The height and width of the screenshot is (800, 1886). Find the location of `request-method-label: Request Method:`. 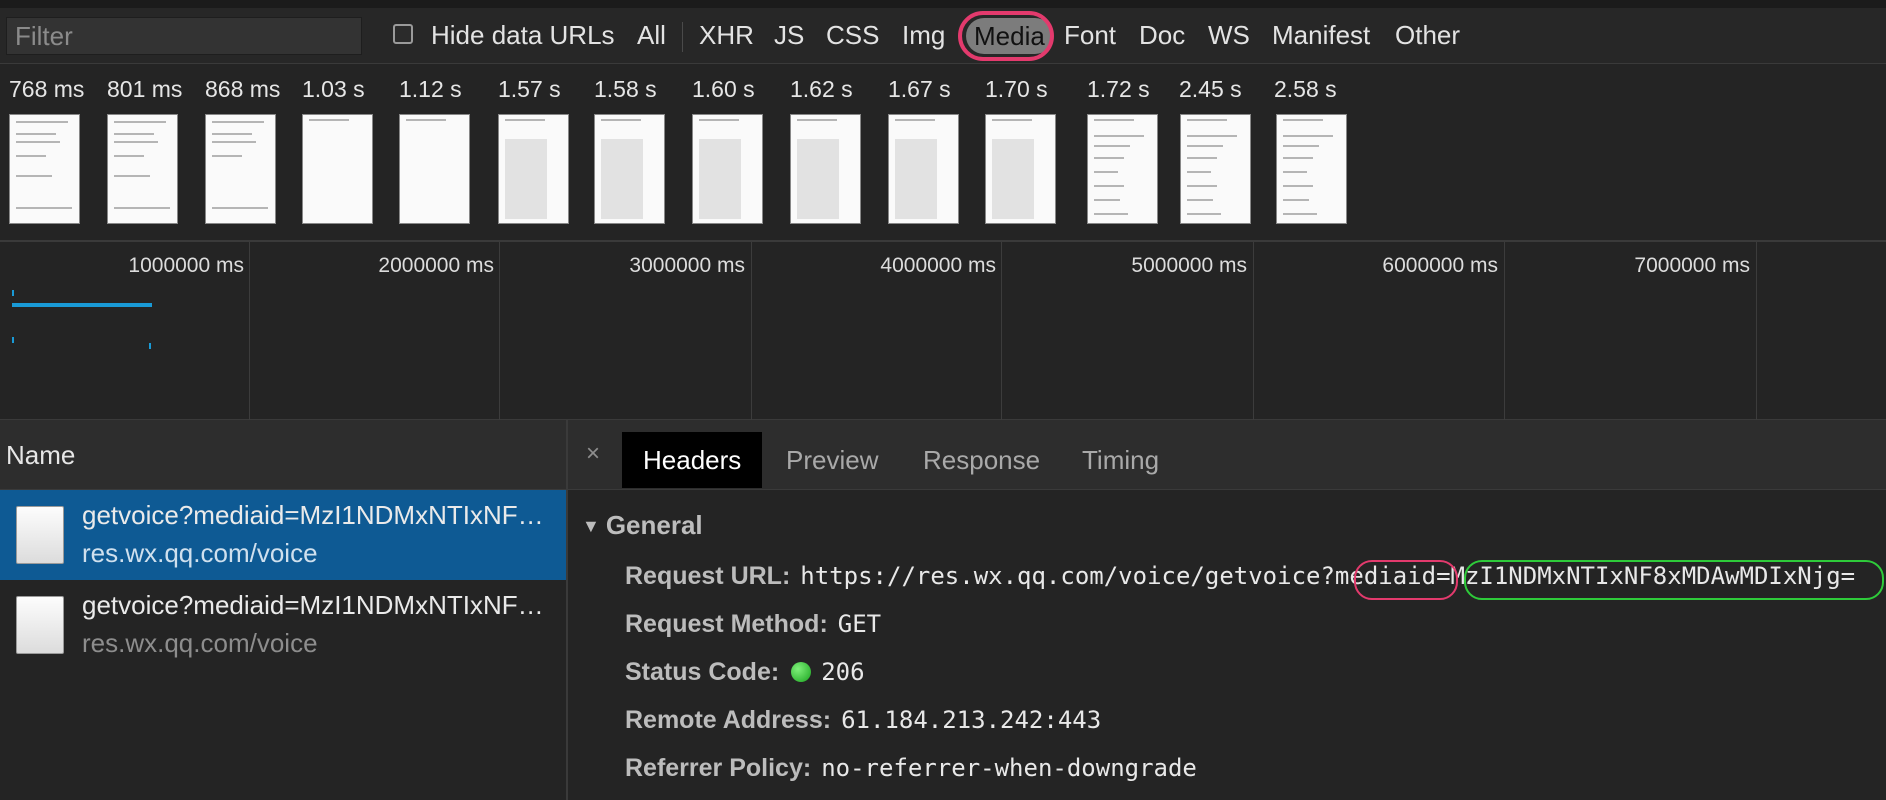

request-method-label: Request Method: is located at coordinates (726, 624).